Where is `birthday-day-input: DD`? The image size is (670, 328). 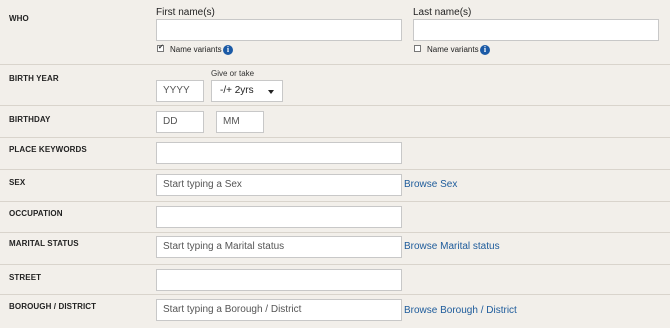
birthday-day-input: DD is located at coordinates (180, 122).